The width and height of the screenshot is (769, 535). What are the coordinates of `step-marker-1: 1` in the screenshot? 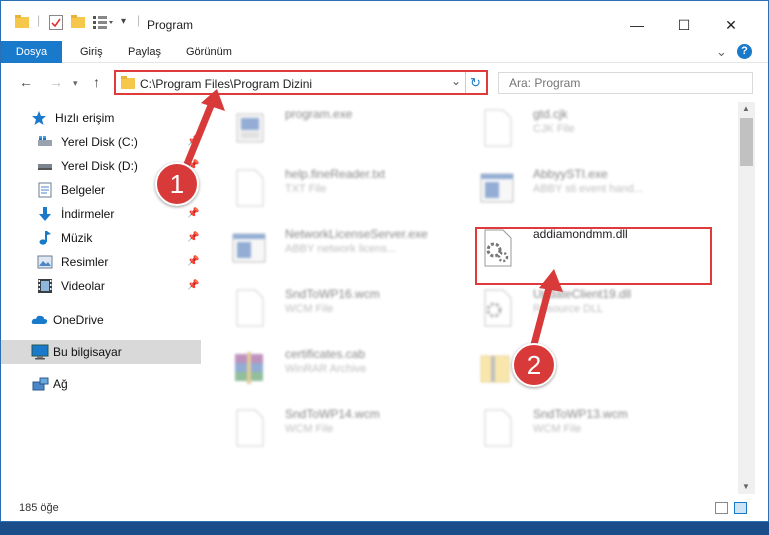 It's located at (177, 184).